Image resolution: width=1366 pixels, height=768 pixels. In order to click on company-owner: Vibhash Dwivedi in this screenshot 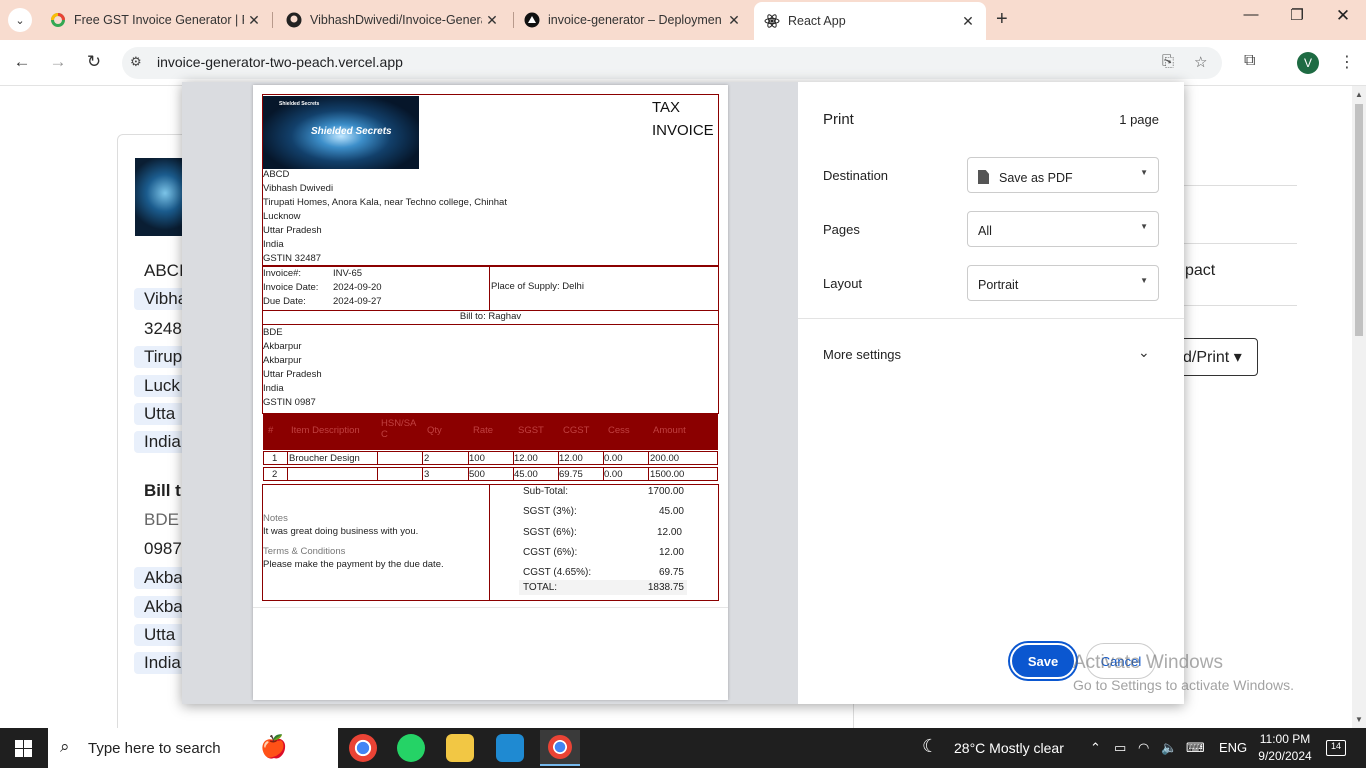, I will do `click(298, 188)`.